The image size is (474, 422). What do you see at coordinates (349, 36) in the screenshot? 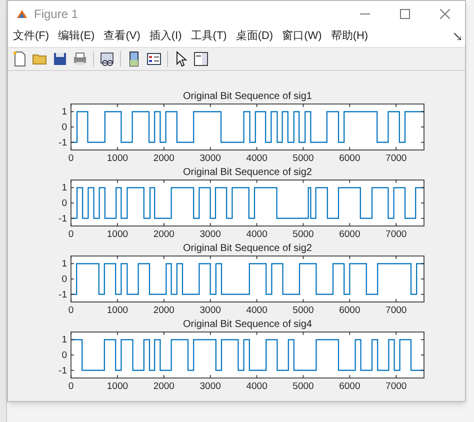
I see `menu-item: 帮助(H)` at bounding box center [349, 36].